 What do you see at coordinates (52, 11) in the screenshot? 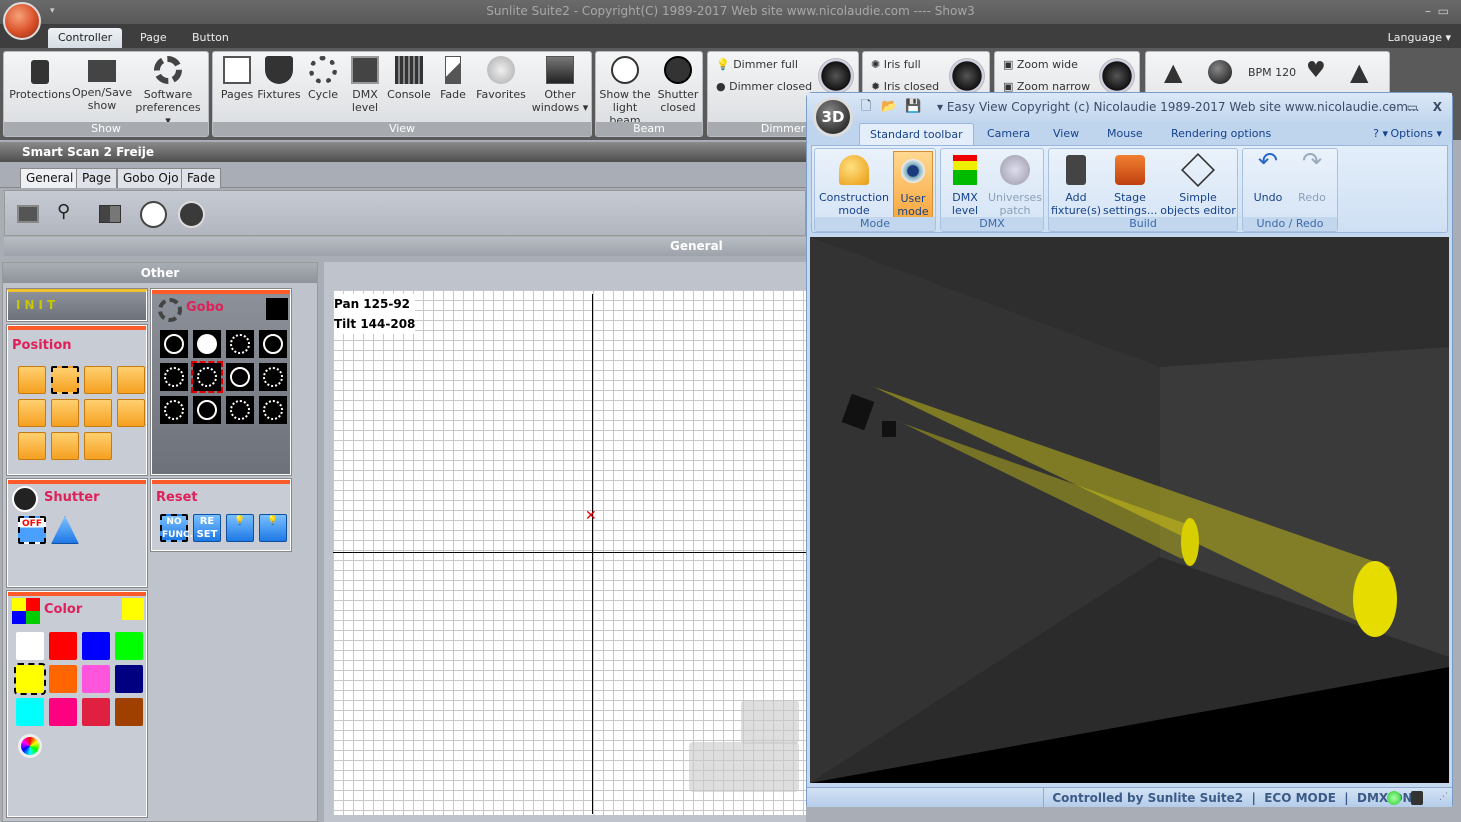
I see `quick-access-dropdown: ▾` at bounding box center [52, 11].